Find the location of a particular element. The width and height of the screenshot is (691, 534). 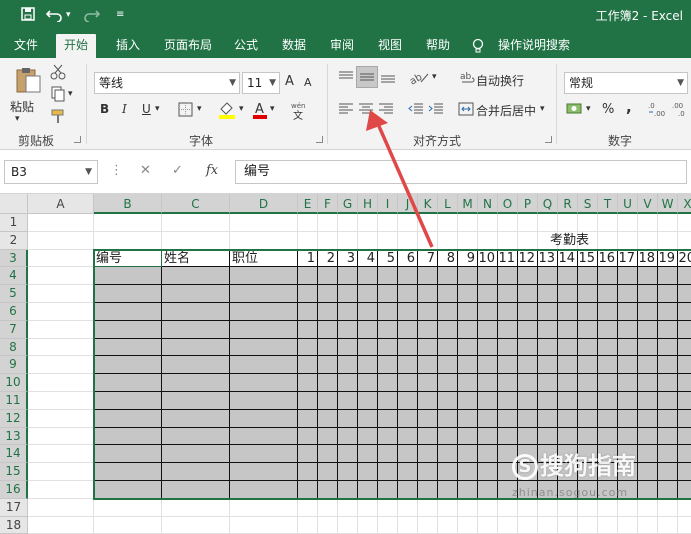

watermark-url: zhinan.sogou.com is located at coordinates (570, 492).